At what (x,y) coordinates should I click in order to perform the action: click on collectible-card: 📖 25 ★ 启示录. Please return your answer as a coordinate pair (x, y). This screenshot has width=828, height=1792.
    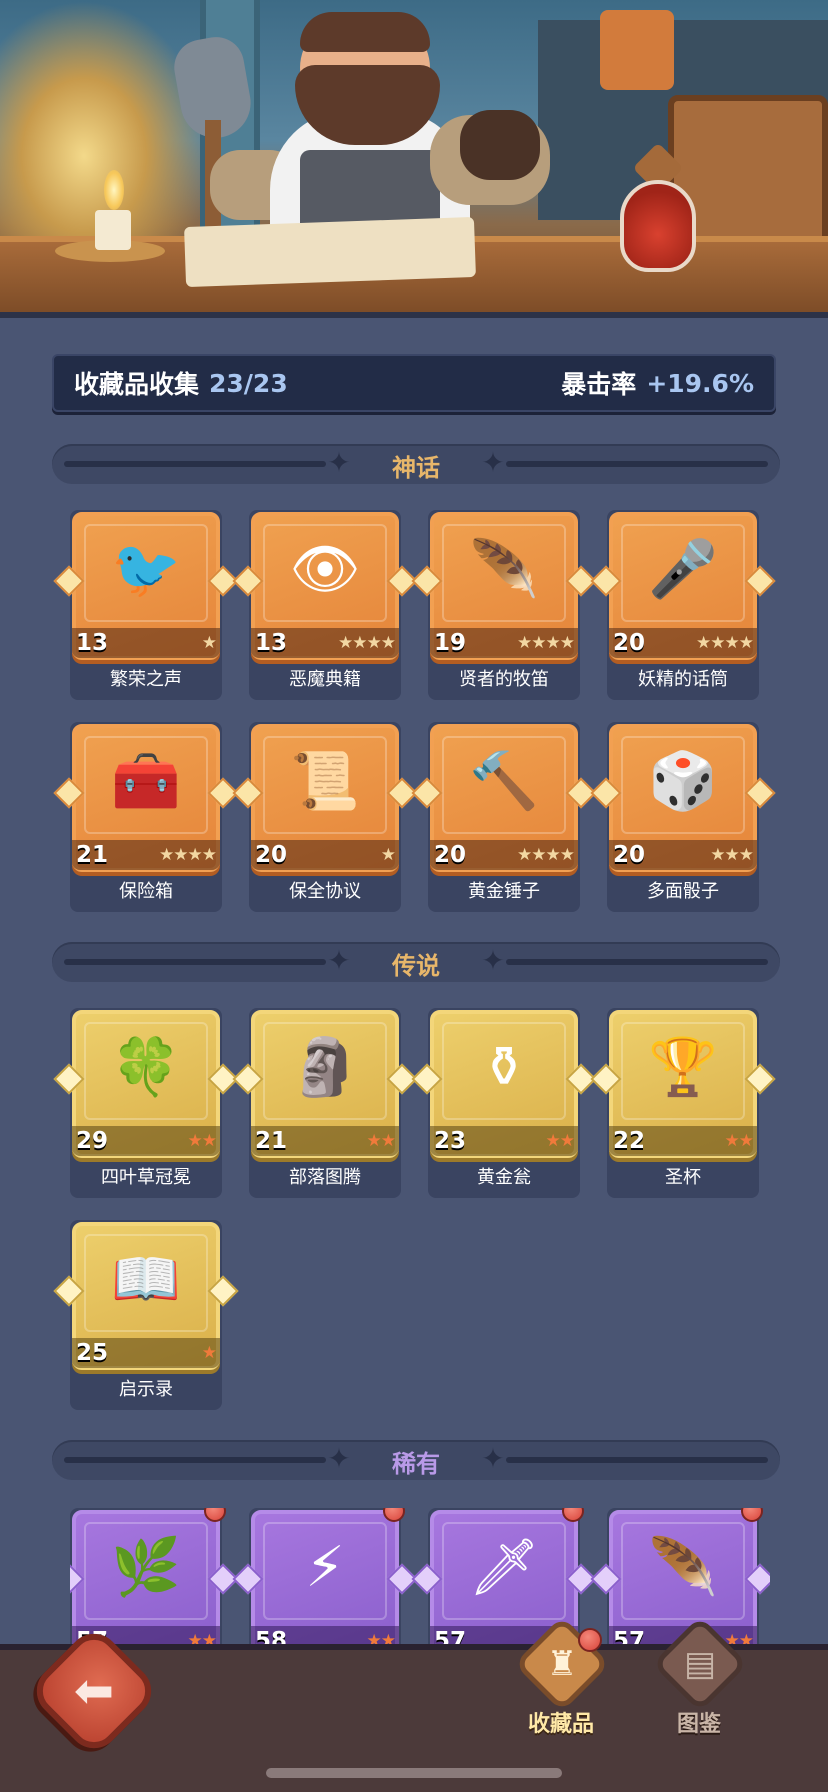
    Looking at the image, I should click on (146, 1315).